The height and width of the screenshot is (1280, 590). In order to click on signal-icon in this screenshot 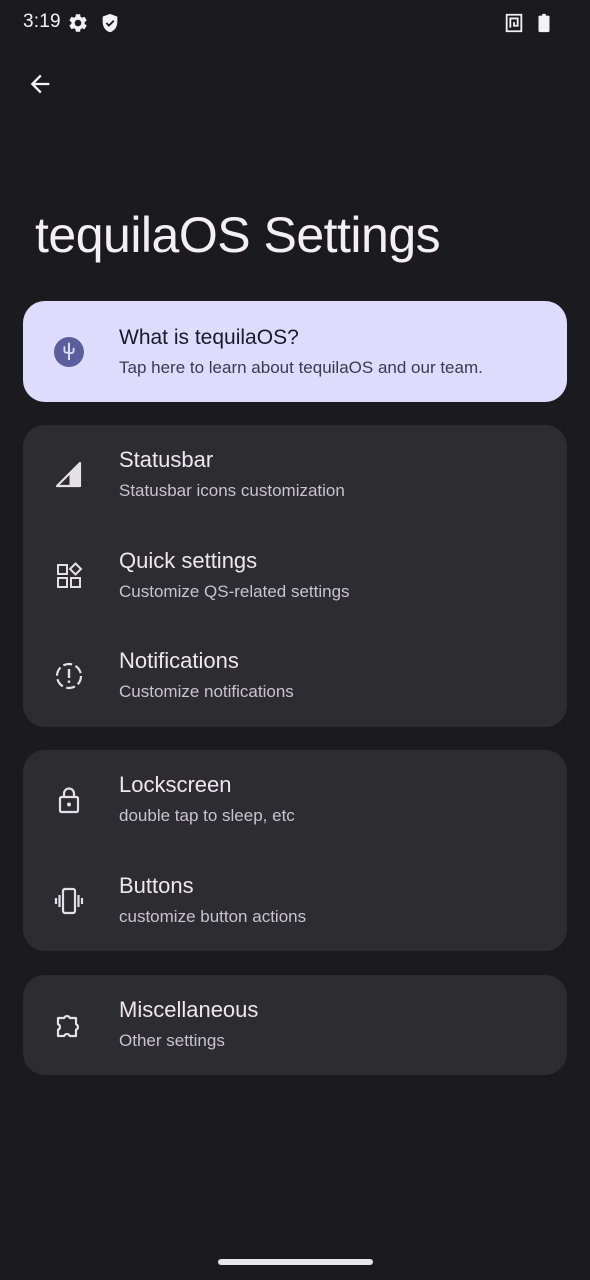, I will do `click(69, 475)`.